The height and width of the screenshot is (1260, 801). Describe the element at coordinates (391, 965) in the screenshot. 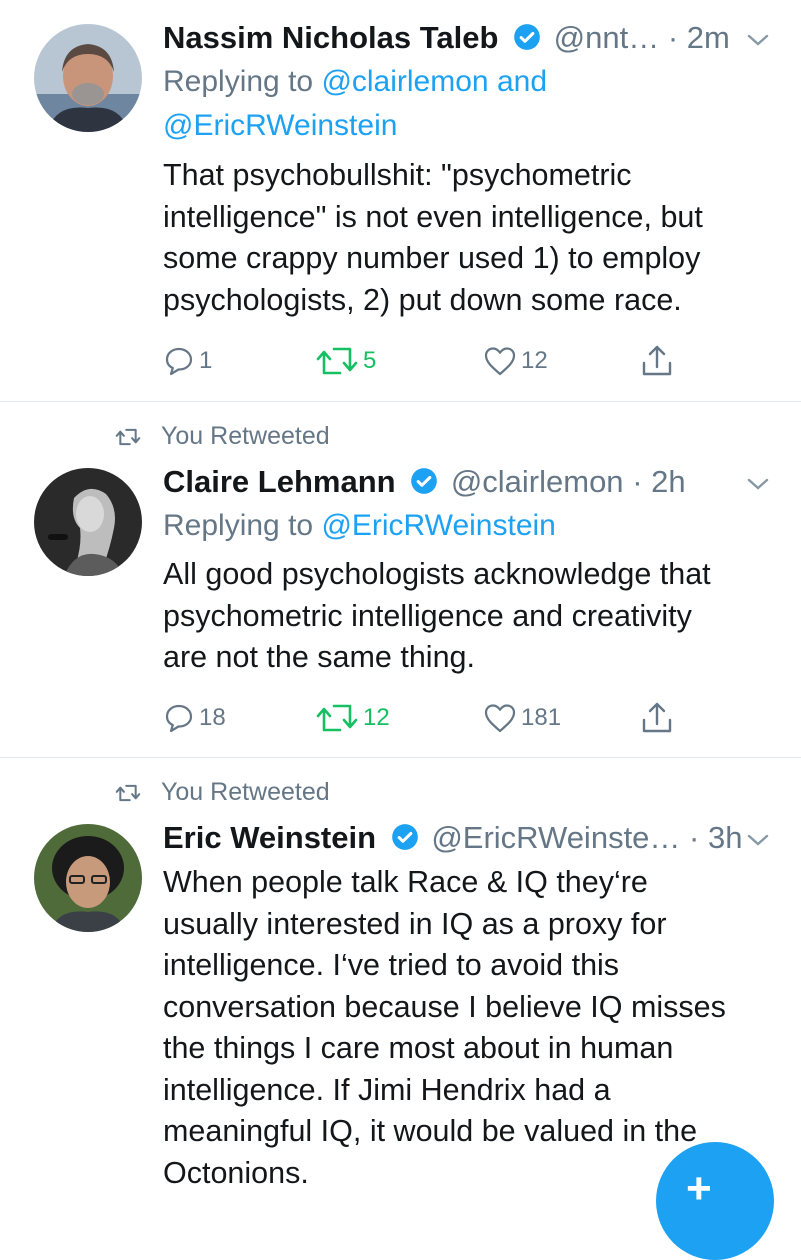

I see `tweet-text-line: intelligence. I‘ve tried to avoid this` at that location.